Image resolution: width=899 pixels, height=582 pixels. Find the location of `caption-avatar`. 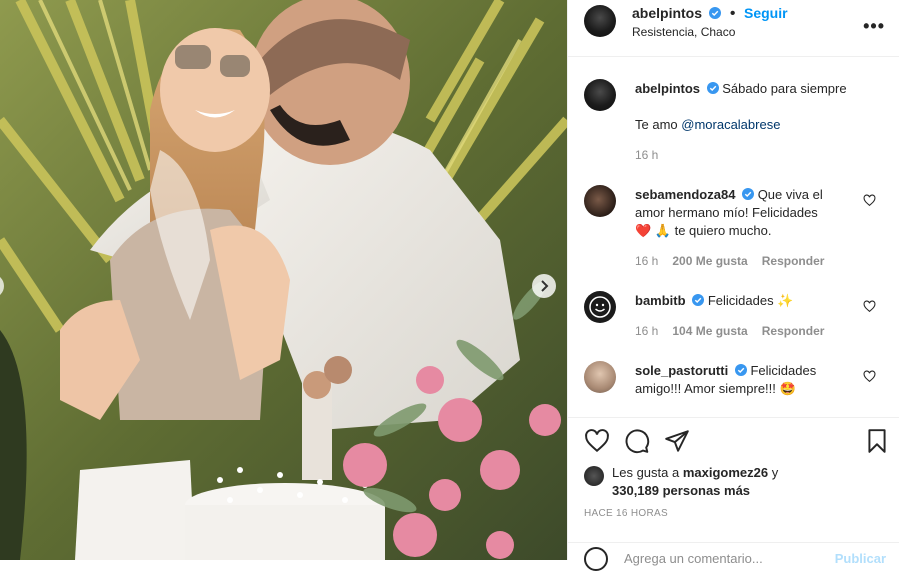

caption-avatar is located at coordinates (600, 95).